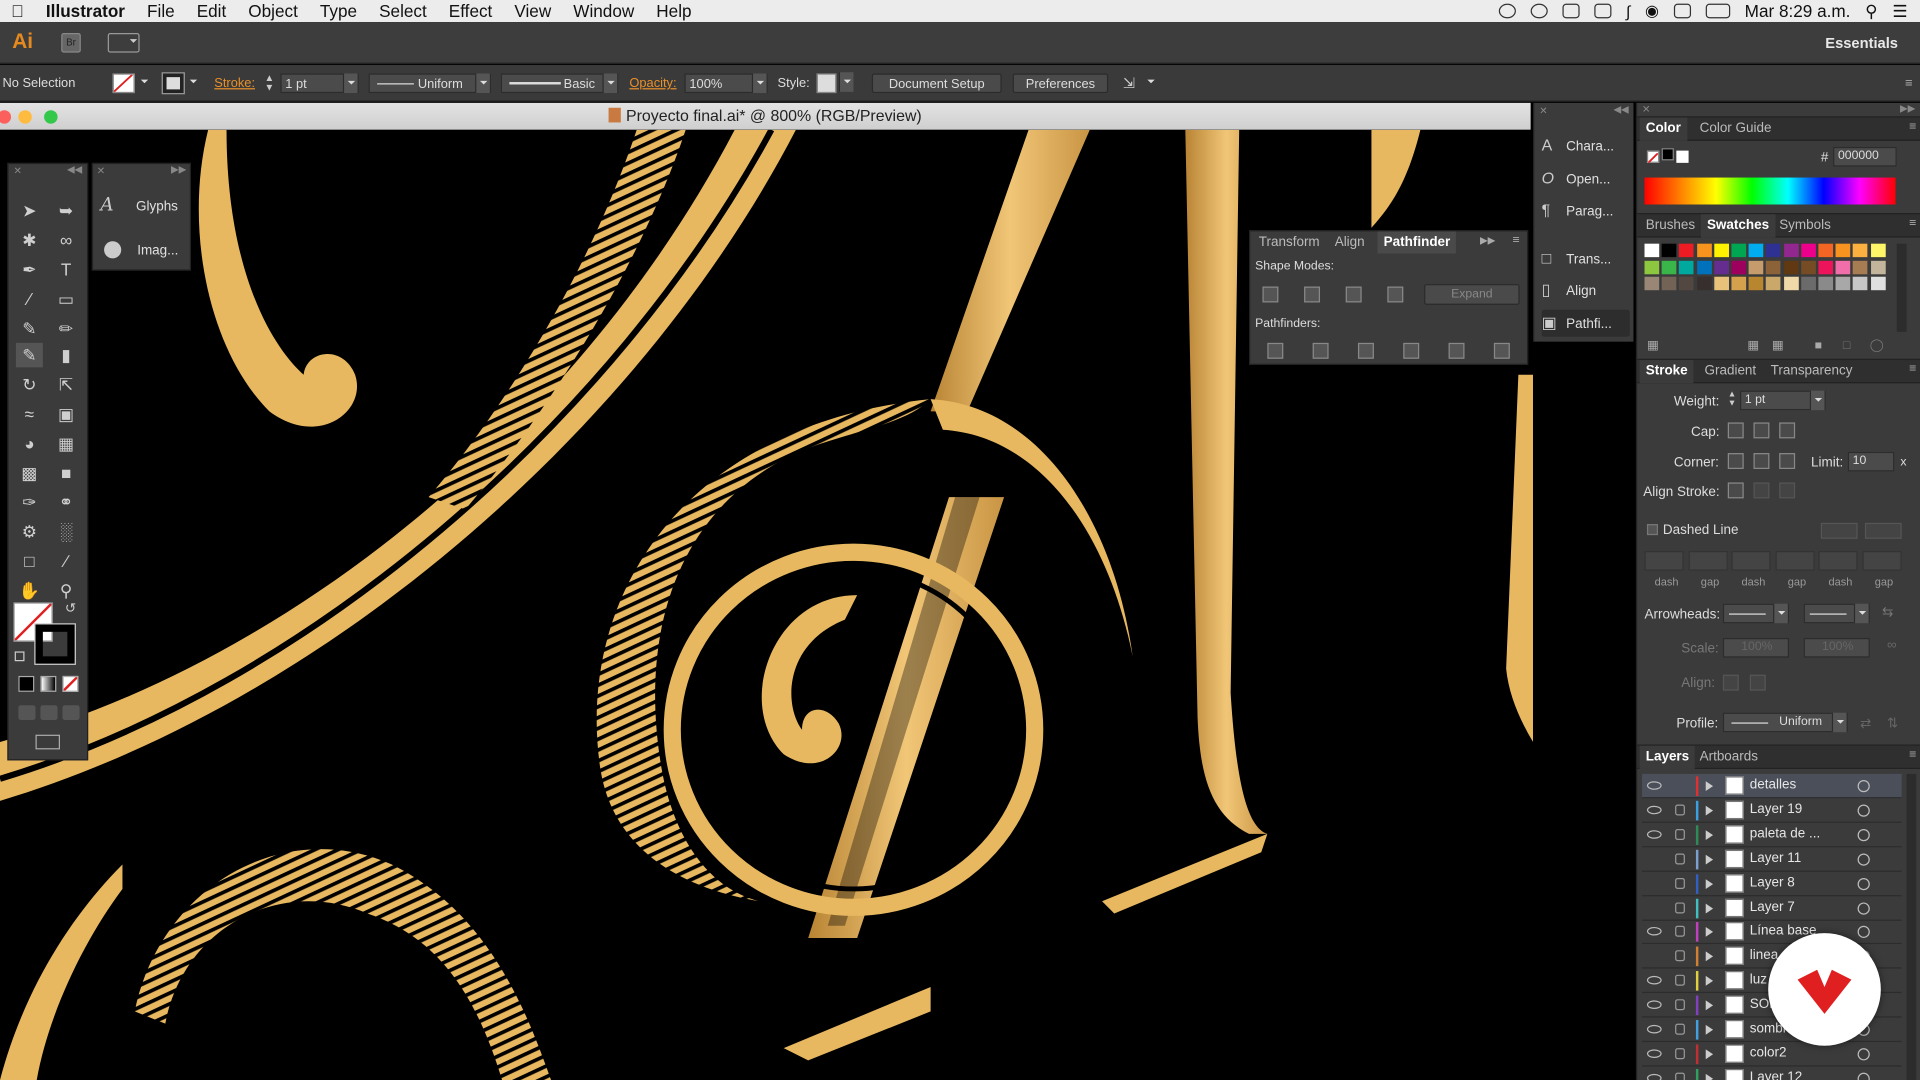  I want to click on arrow-tip-beyond-icon, so click(1730, 682).